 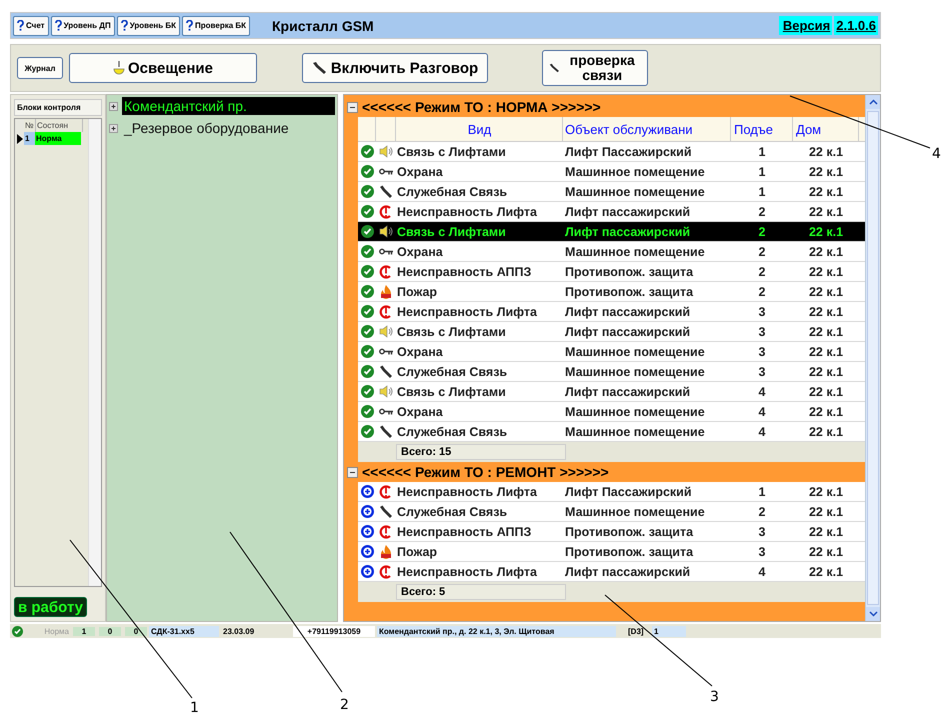 I want to click on version-number: 2.1.0.6, so click(x=856, y=25).